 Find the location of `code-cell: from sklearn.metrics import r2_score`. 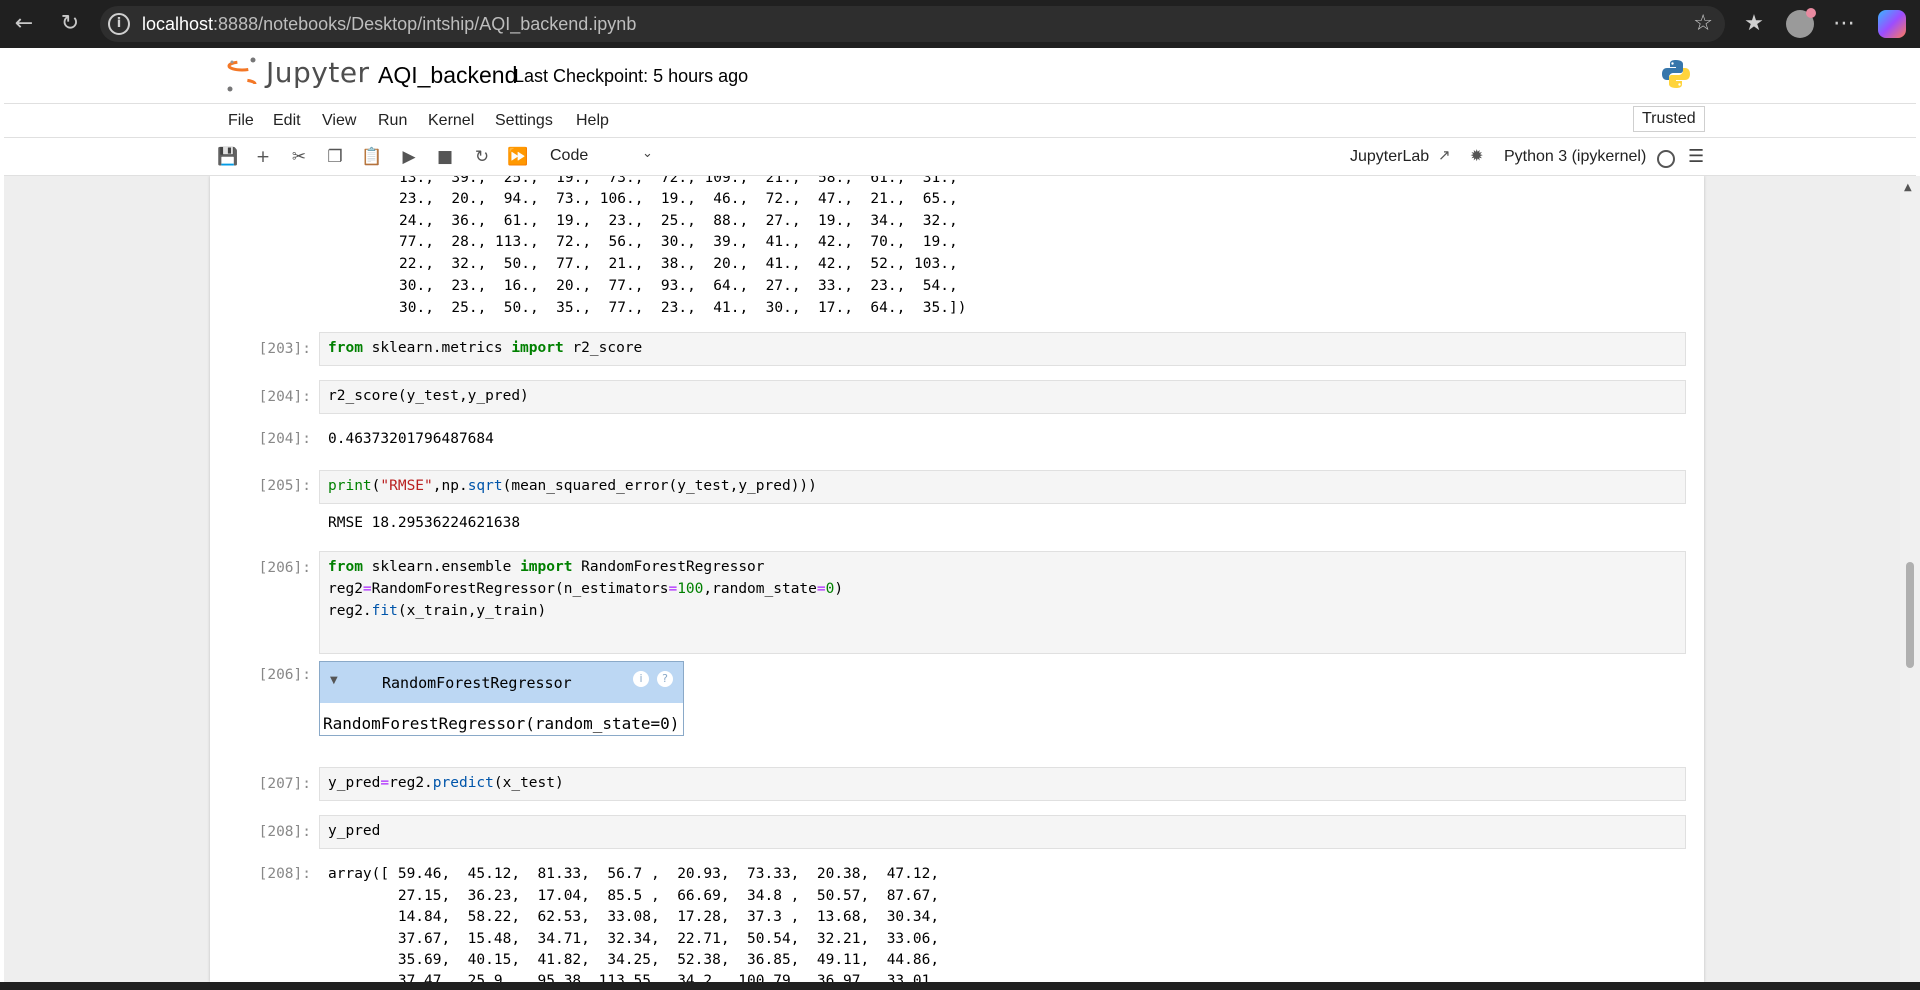

code-cell: from sklearn.metrics import r2_score is located at coordinates (1002, 349).